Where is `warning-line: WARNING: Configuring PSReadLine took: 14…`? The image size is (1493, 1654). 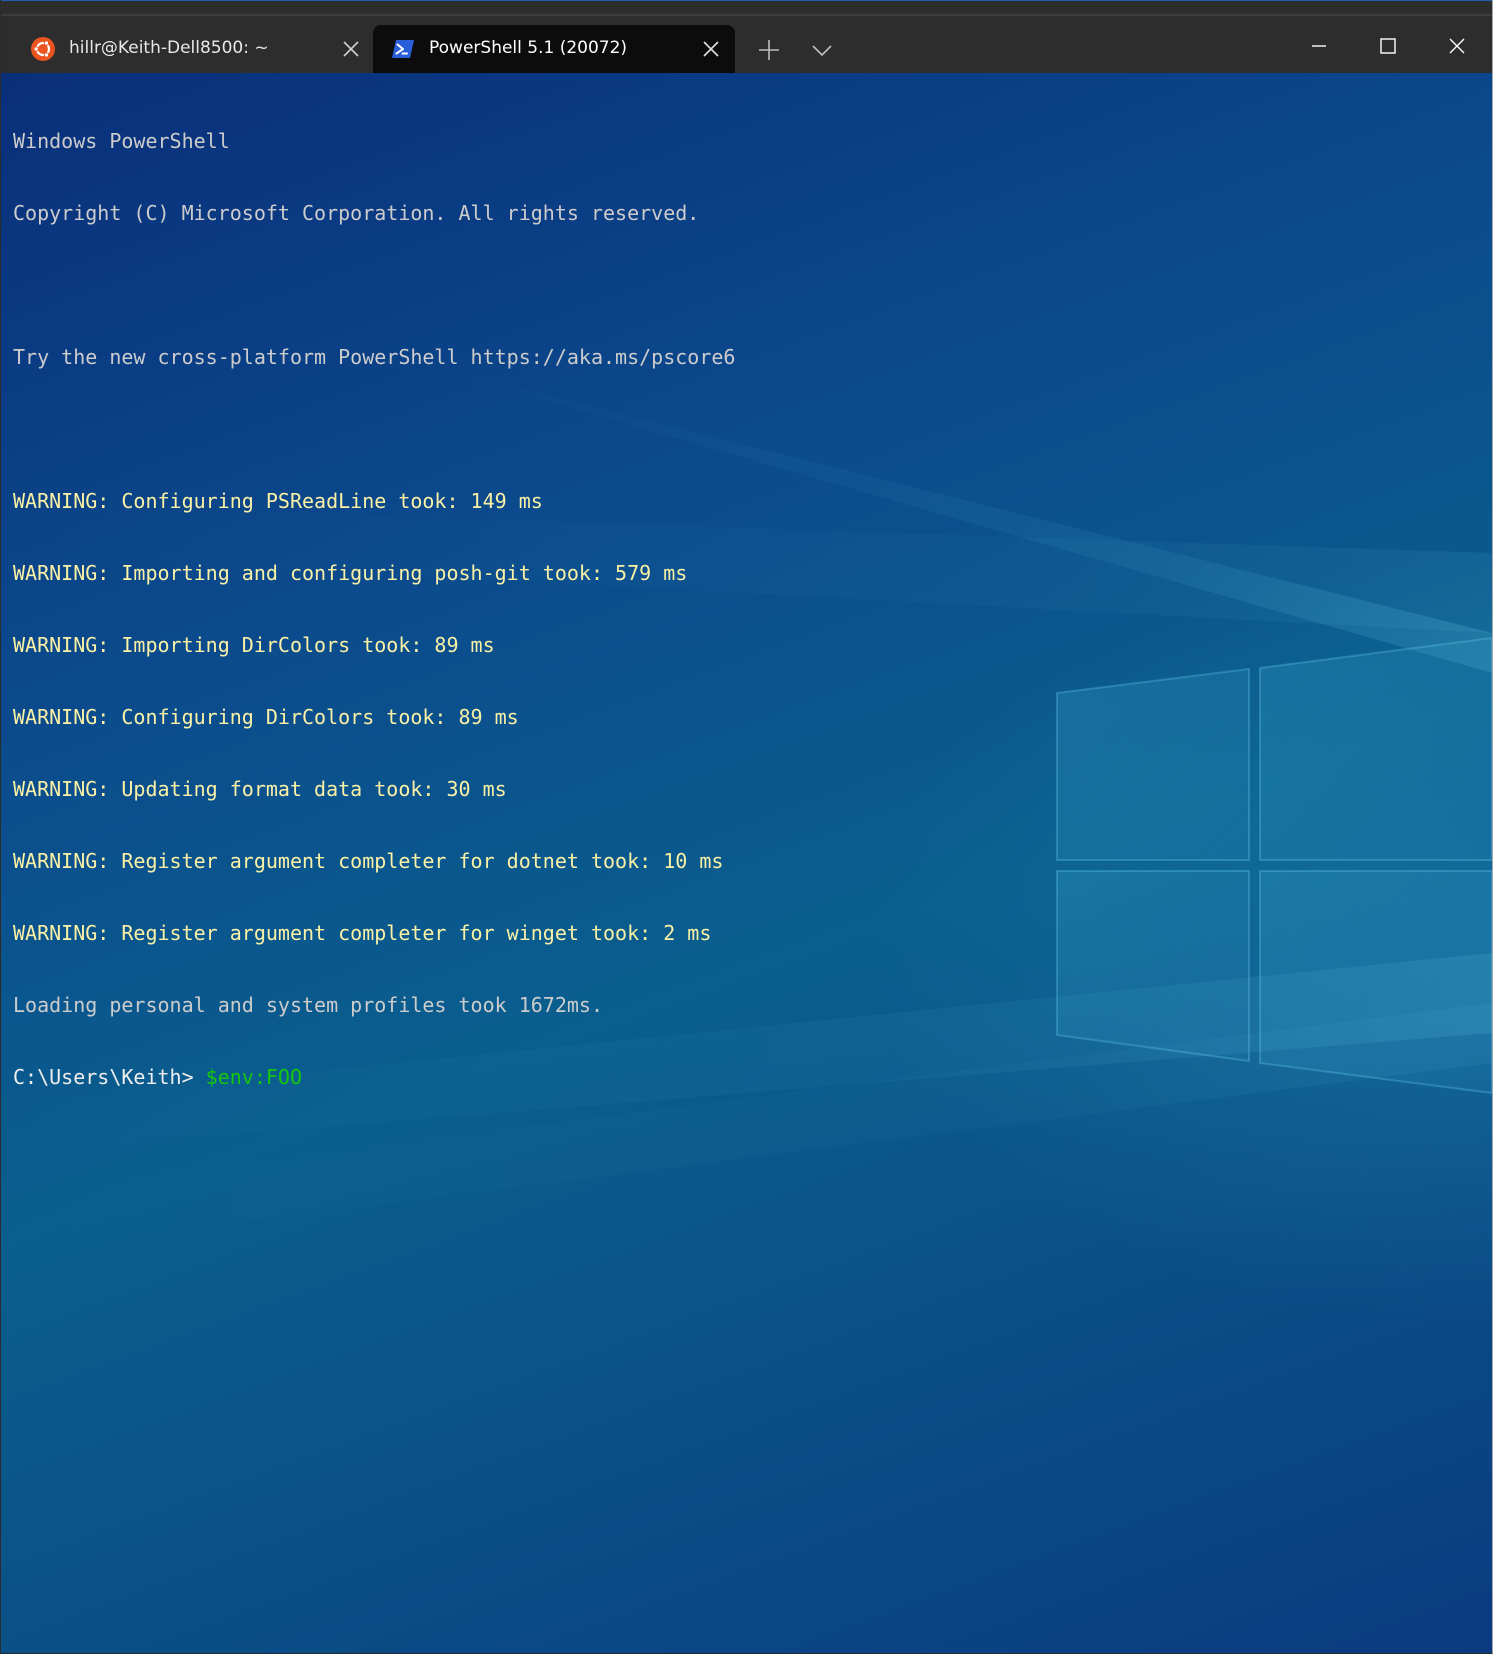
warning-line: WARNING: Configuring PSReadLine took: 14… is located at coordinates (278, 501).